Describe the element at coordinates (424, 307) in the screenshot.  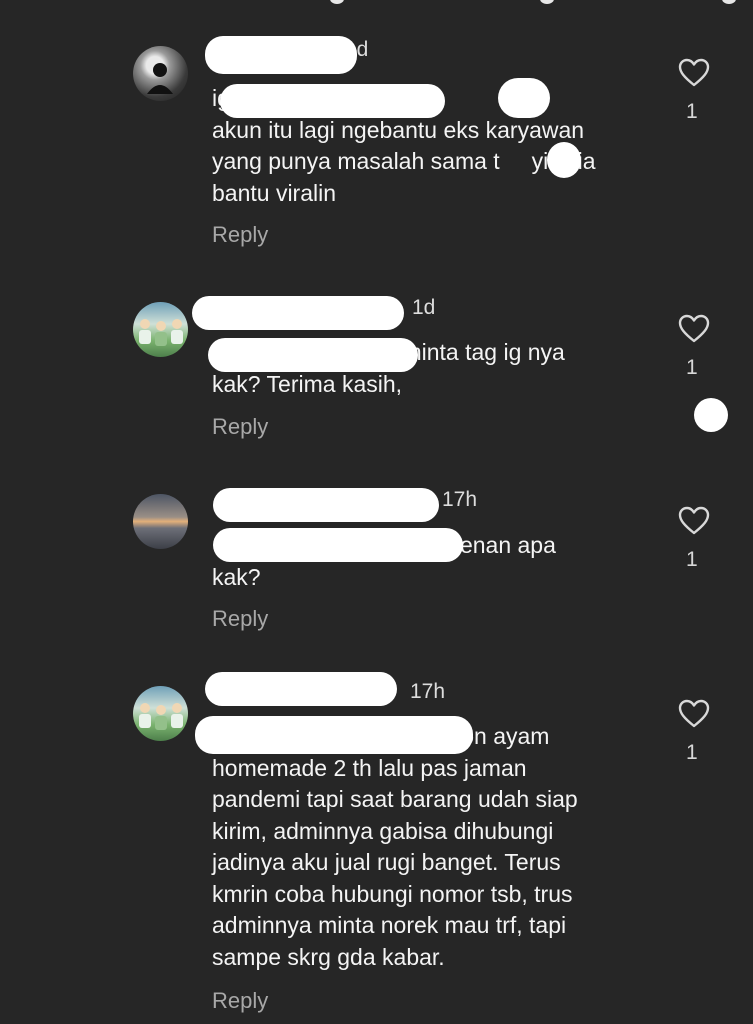
I see `comment-time: 1d` at that location.